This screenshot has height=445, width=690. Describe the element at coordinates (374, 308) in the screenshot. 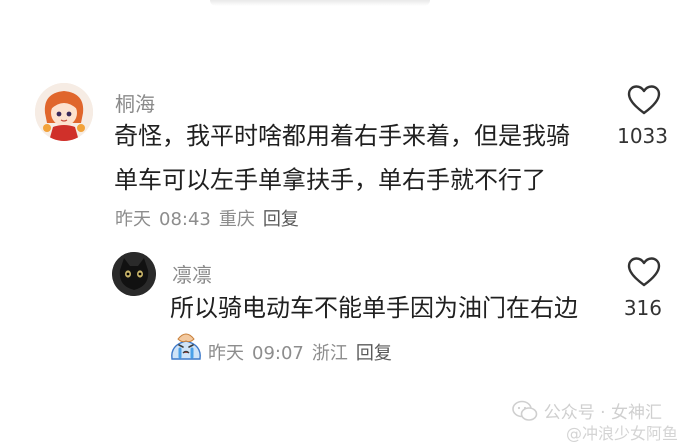

I see `comment-text-line: 所以骑电动车不能单手因为油门在右边` at that location.